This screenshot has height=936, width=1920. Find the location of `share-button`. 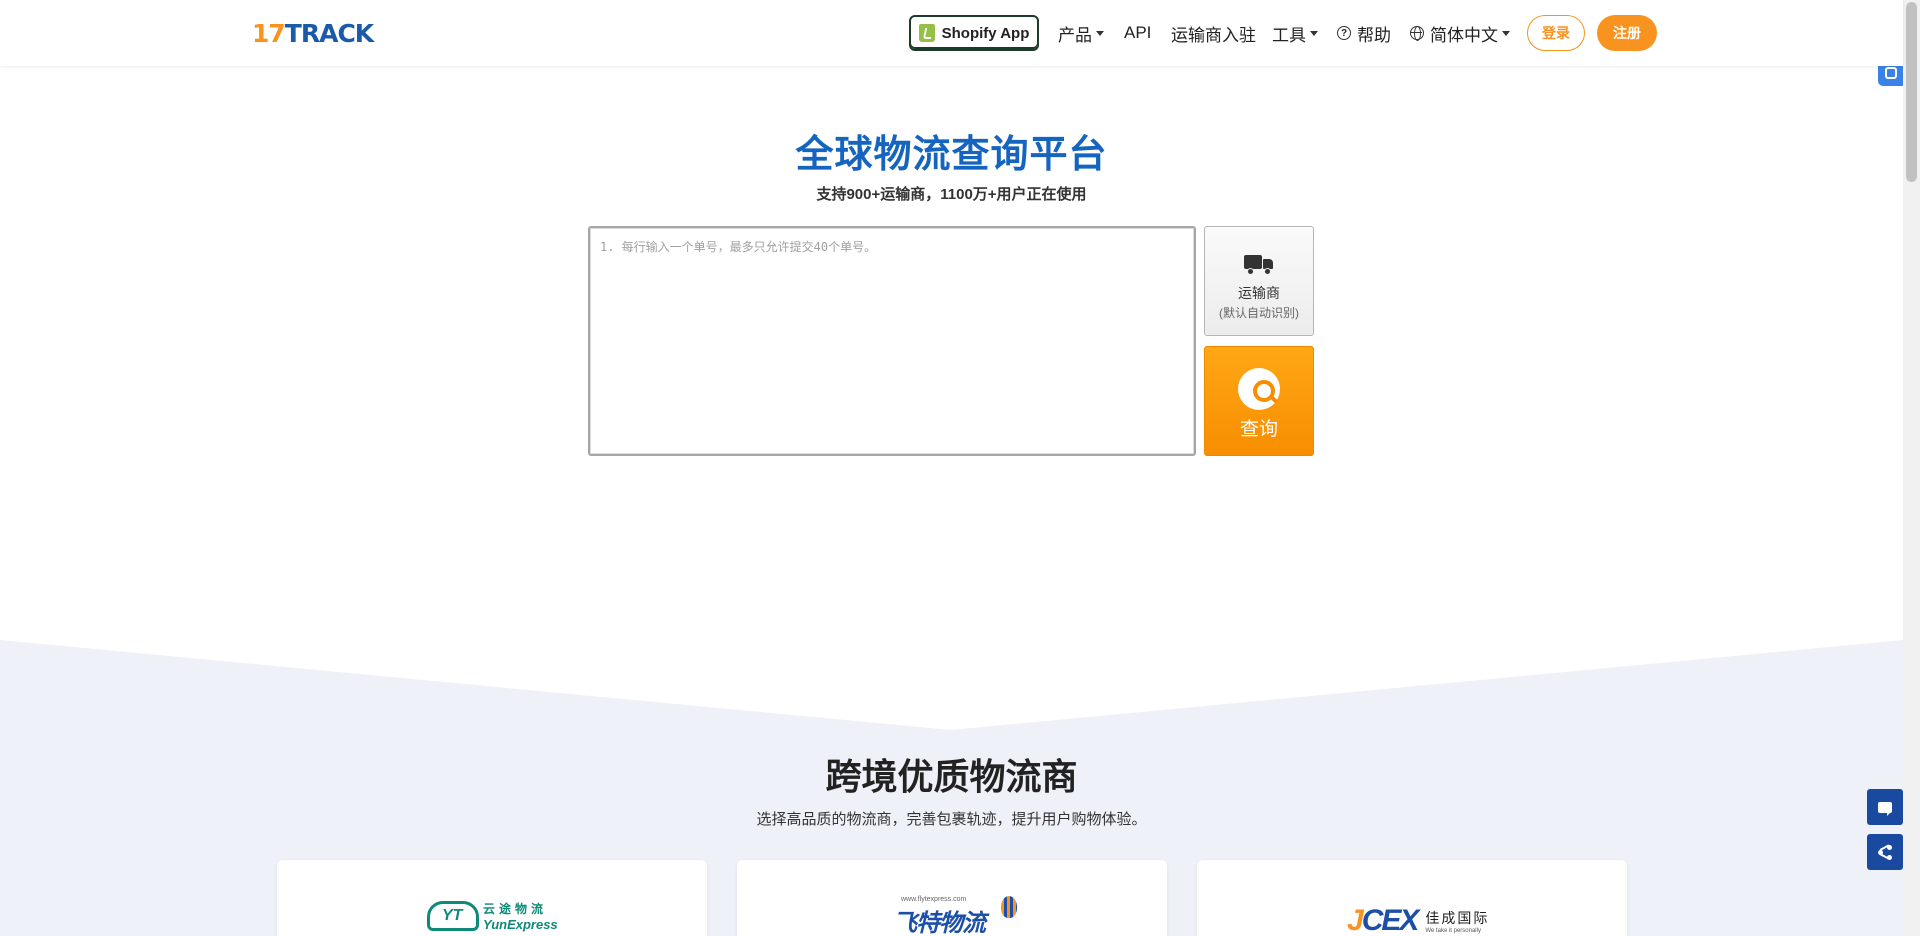

share-button is located at coordinates (1885, 852).